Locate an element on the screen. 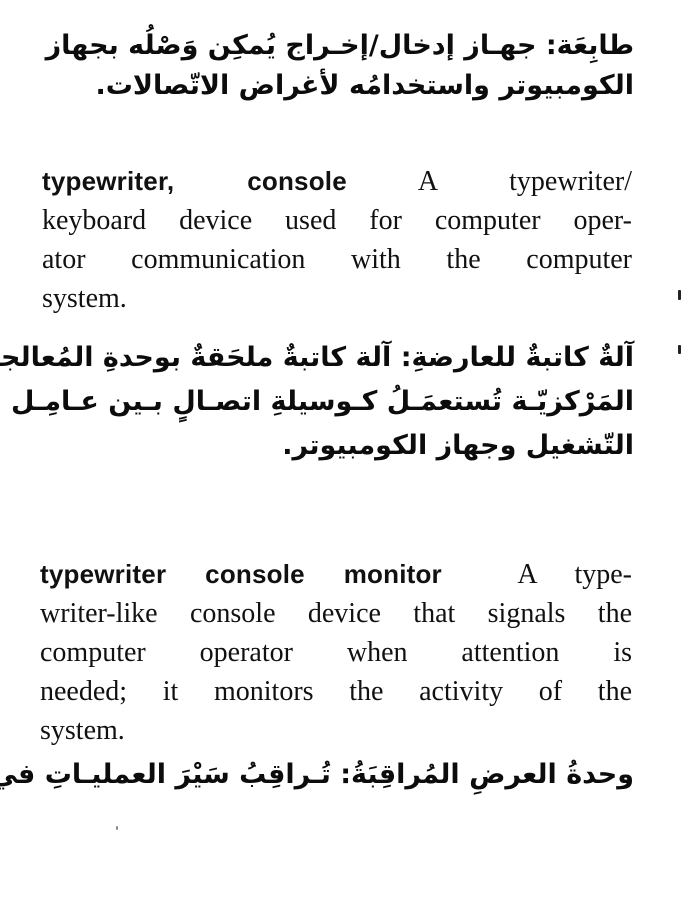  definition-start: A type- is located at coordinates (574, 574).